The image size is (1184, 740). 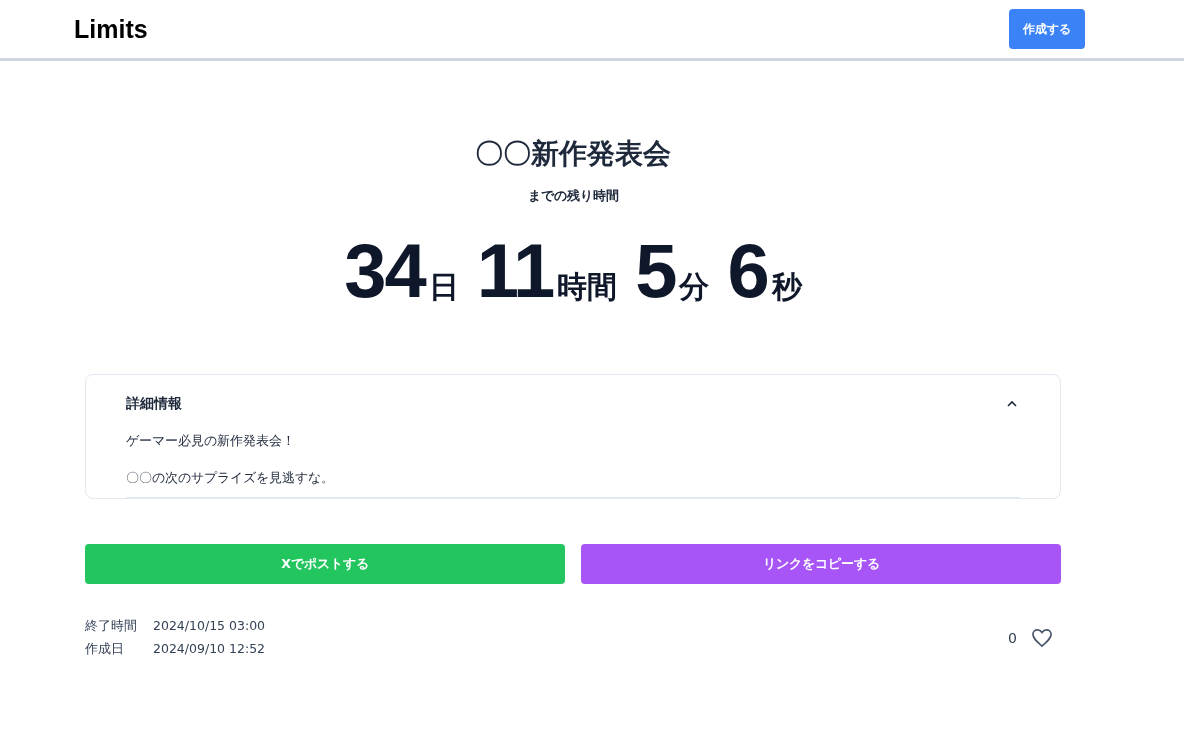 I want to click on countdown-unit: 秒, so click(x=786, y=287).